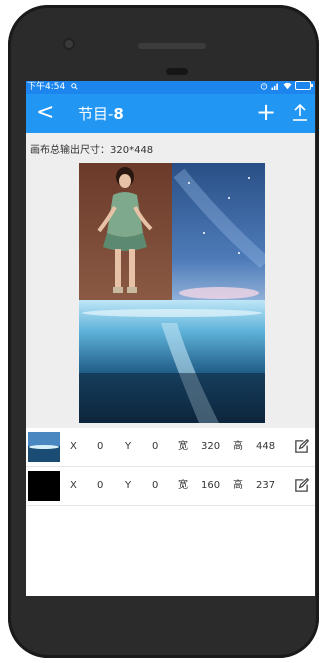 Image resolution: width=328 pixels, height=663 pixels. Describe the element at coordinates (266, 112) in the screenshot. I see `add-button: +` at that location.